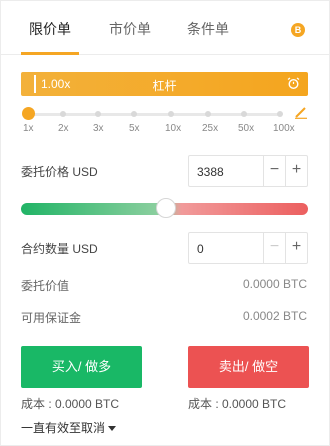 Image resolution: width=330 pixels, height=446 pixels. I want to click on scale-label: 50x, so click(246, 128).